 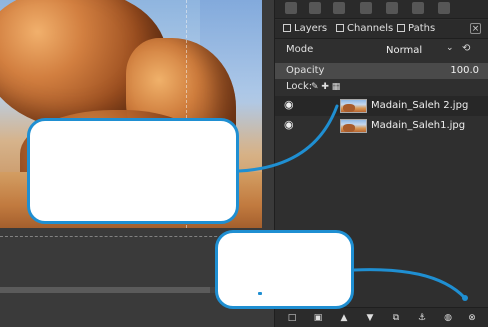 I want to click on reset-icon: ⟲, so click(x=466, y=48).